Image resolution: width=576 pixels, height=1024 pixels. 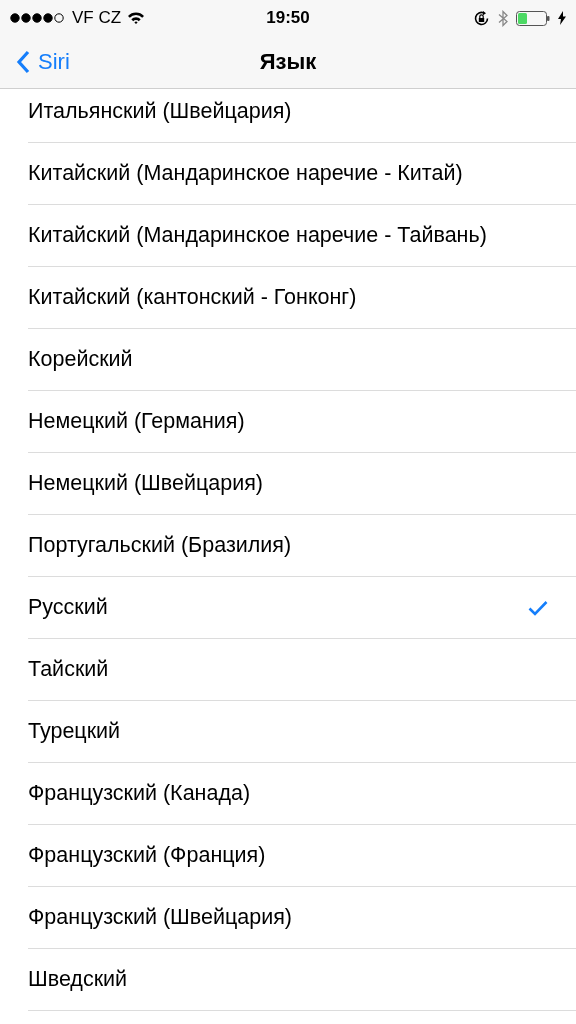 What do you see at coordinates (80, 359) in the screenshot?
I see `language-option: Корейский` at bounding box center [80, 359].